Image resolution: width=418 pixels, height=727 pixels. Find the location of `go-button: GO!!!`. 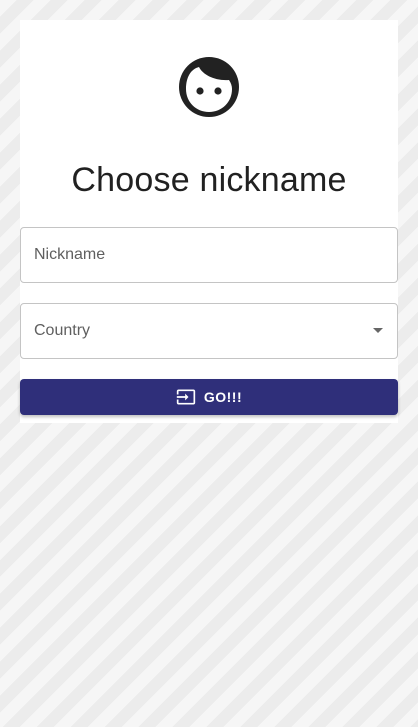

go-button: GO!!! is located at coordinates (209, 397).